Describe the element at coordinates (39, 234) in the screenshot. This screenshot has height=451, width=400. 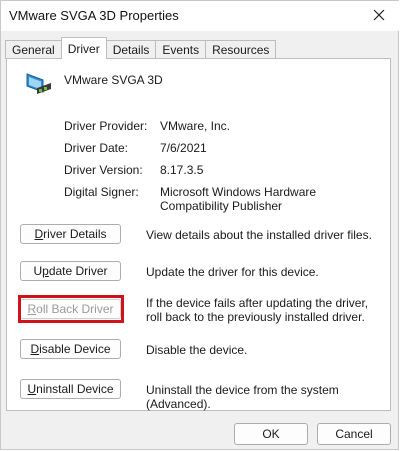
I see `driver-details-accesskey: D` at that location.